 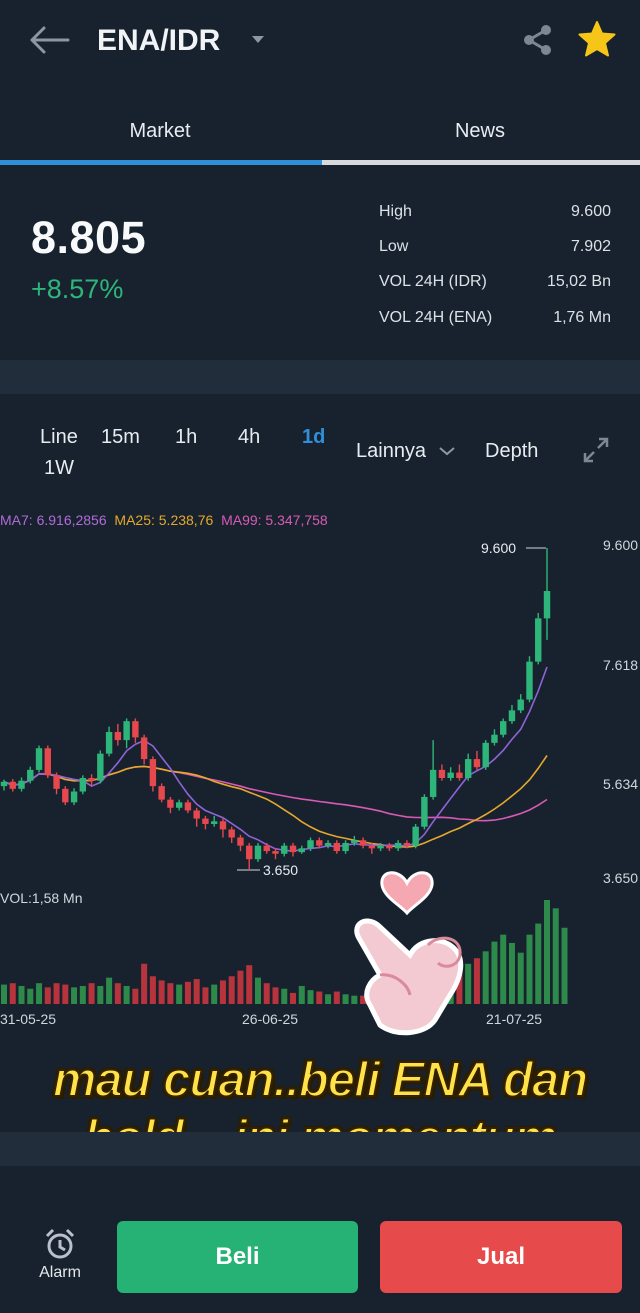 I want to click on buy-button: Beli, so click(x=237, y=1257).